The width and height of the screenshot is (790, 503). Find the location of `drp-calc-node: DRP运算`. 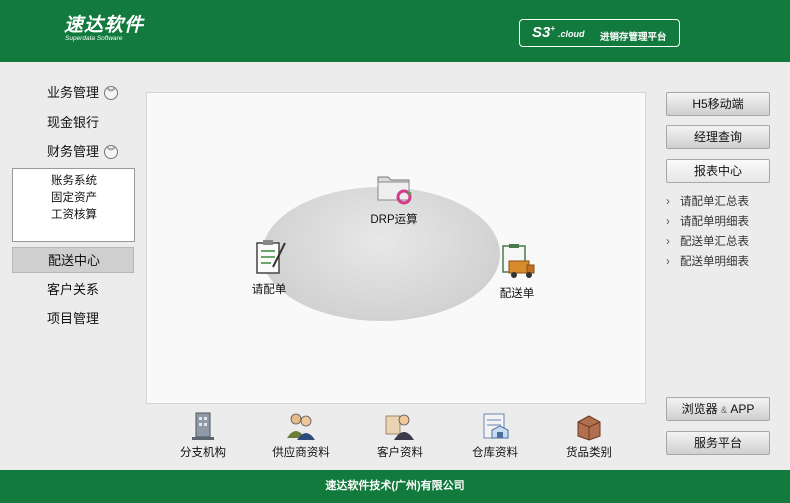

drp-calc-node: DRP运算 is located at coordinates (394, 197).